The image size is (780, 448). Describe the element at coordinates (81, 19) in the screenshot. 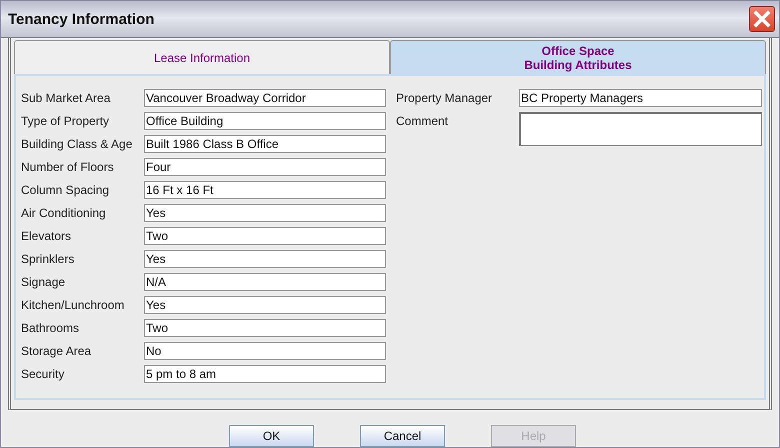

I see `window-title: Tenancy Information` at that location.